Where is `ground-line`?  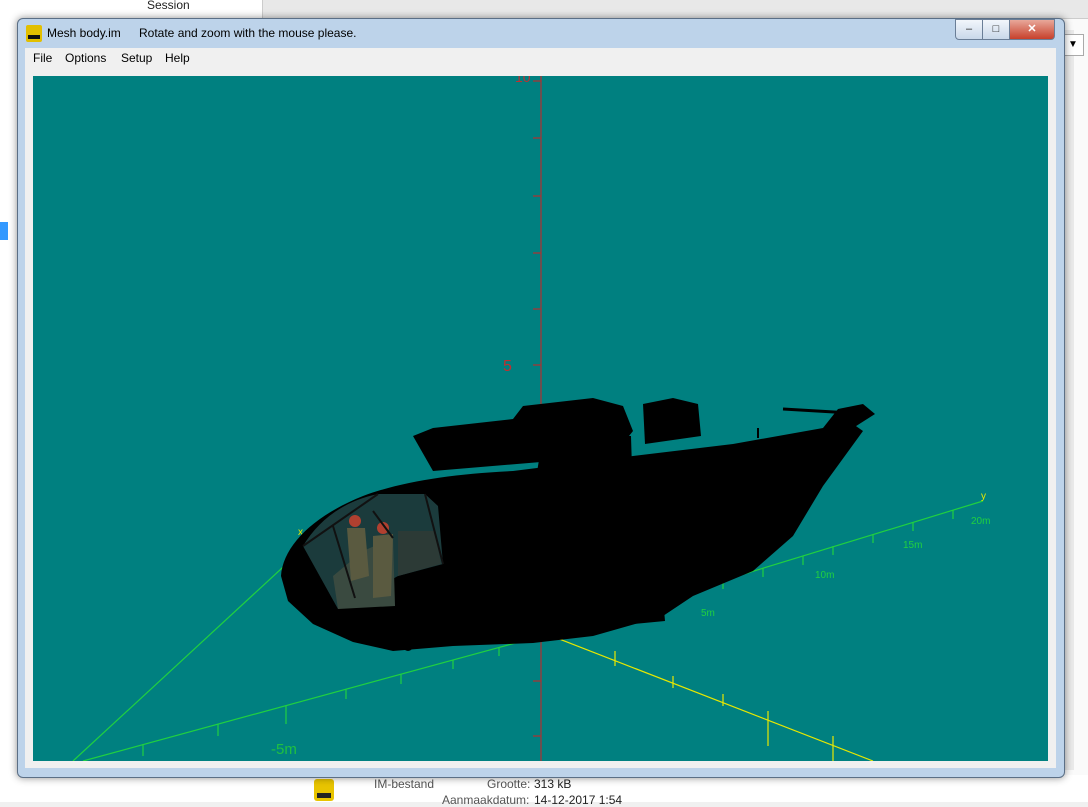 ground-line is located at coordinates (693, 690).